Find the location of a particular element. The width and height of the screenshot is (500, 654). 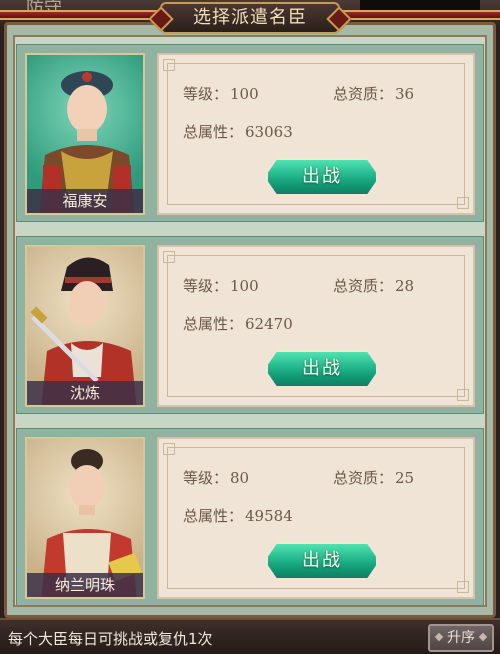

level-stat: 等级： 80 is located at coordinates (216, 477).